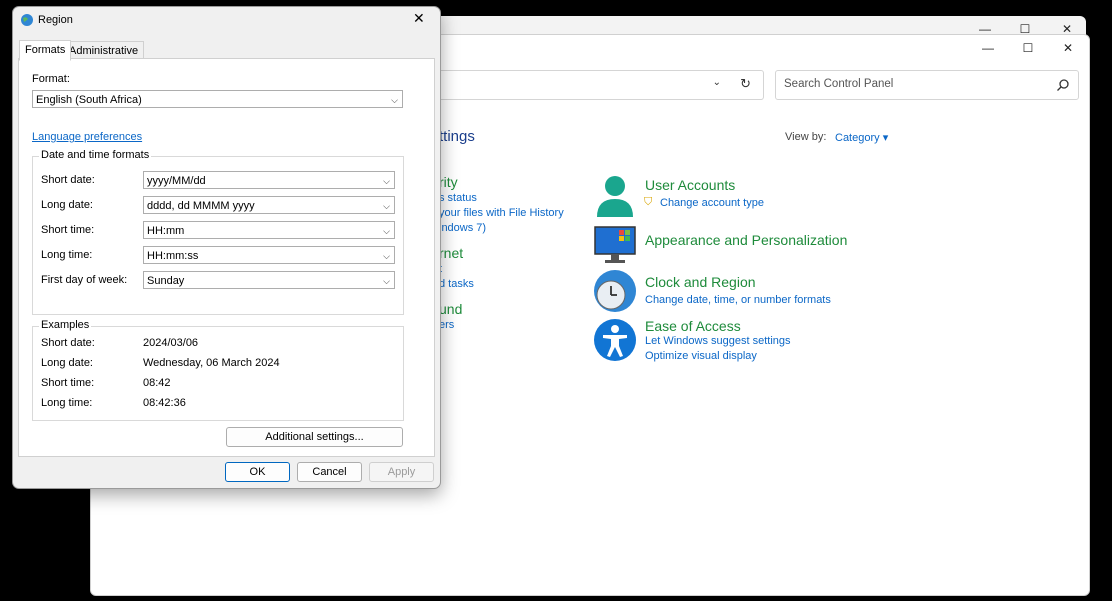 This screenshot has width=1112, height=601. I want to click on user-accounts-title: User Accounts, so click(690, 185).